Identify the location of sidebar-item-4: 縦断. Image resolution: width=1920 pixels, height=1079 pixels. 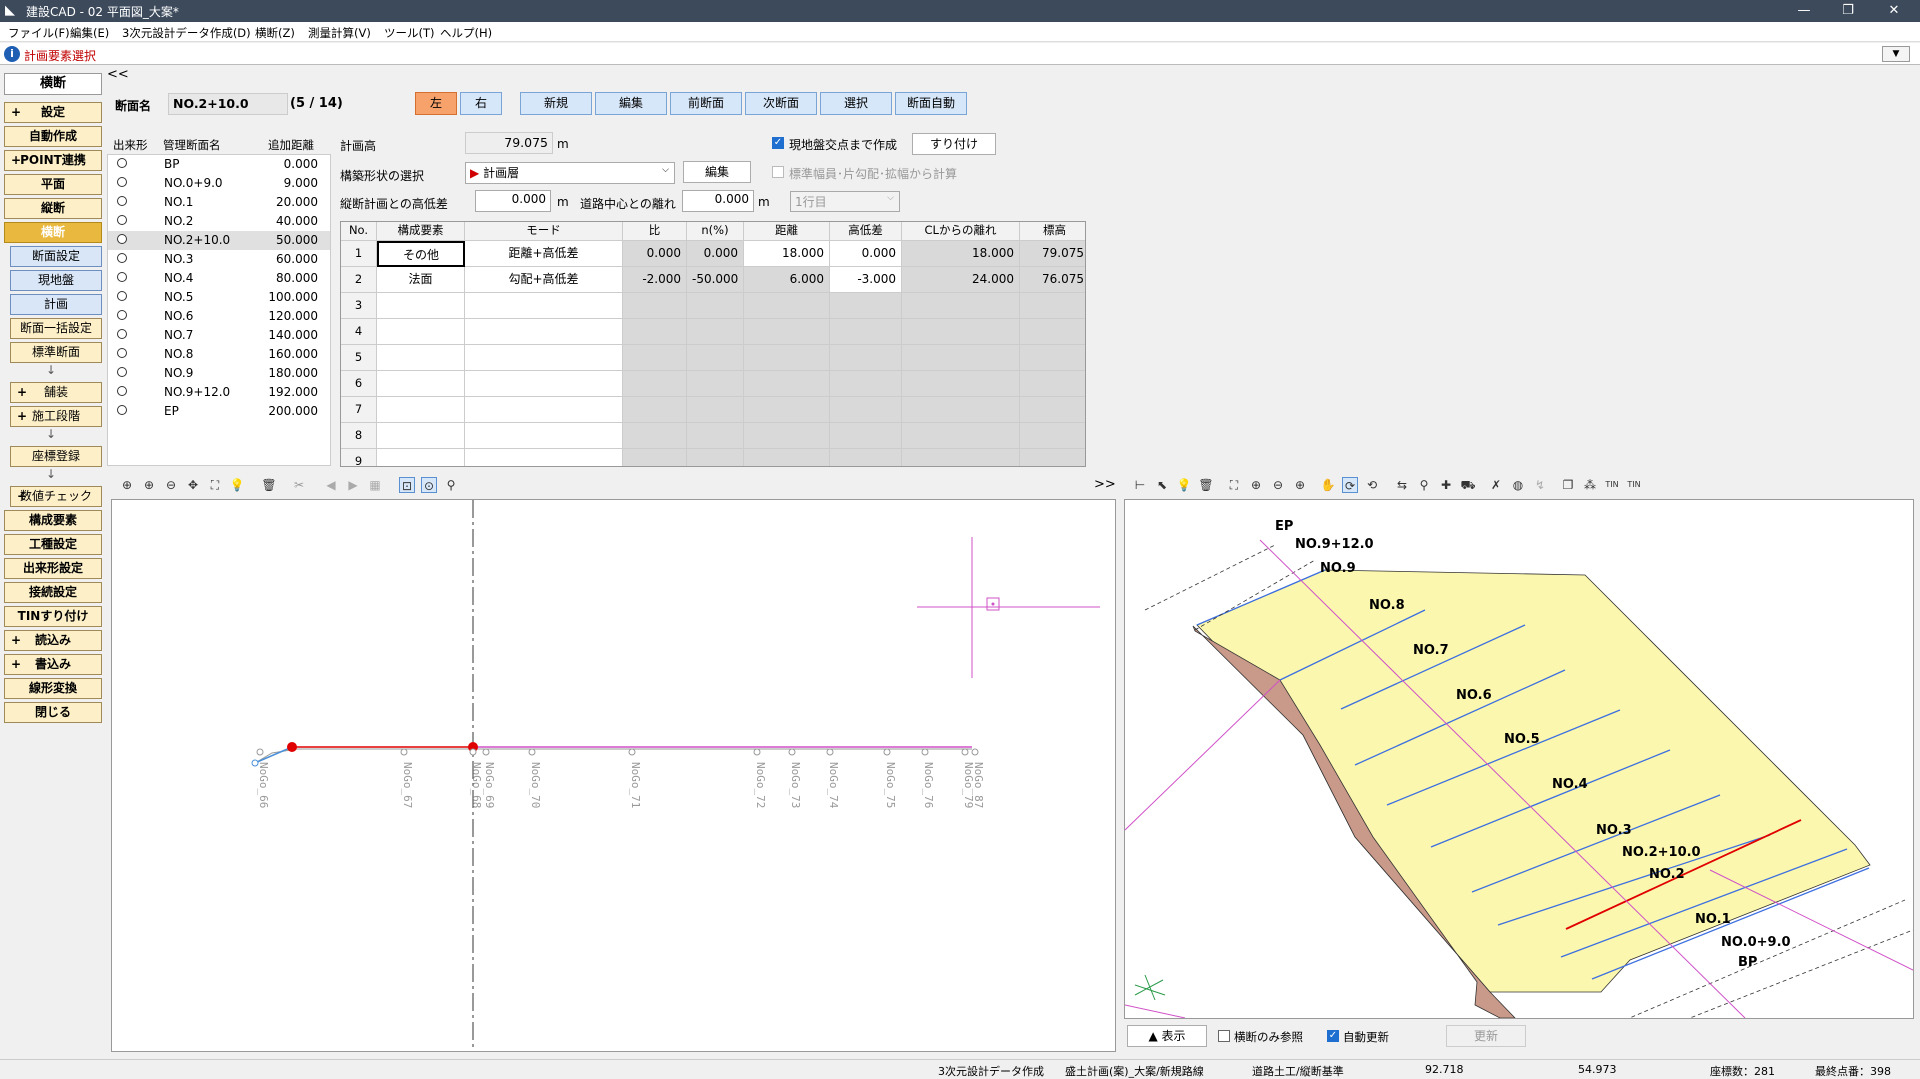
(53, 208).